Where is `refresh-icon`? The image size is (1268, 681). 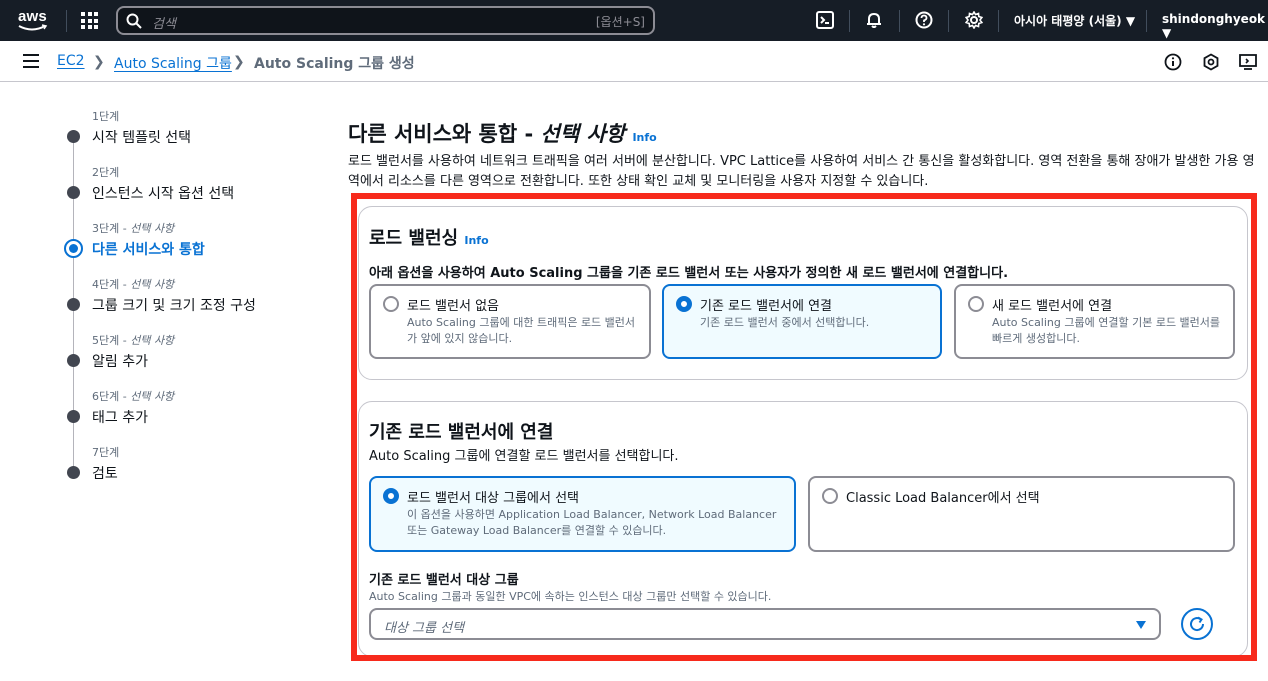
refresh-icon is located at coordinates (1197, 624).